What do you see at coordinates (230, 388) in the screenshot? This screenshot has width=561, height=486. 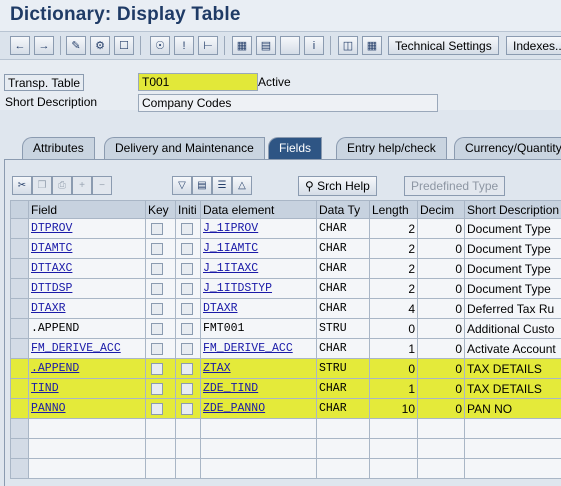 I see `data-element-link: ZDE_TIND` at bounding box center [230, 388].